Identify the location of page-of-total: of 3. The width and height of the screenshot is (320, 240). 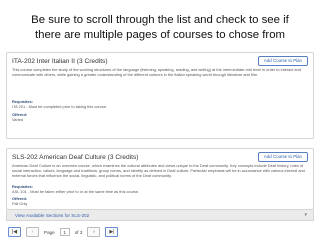
(78, 232).